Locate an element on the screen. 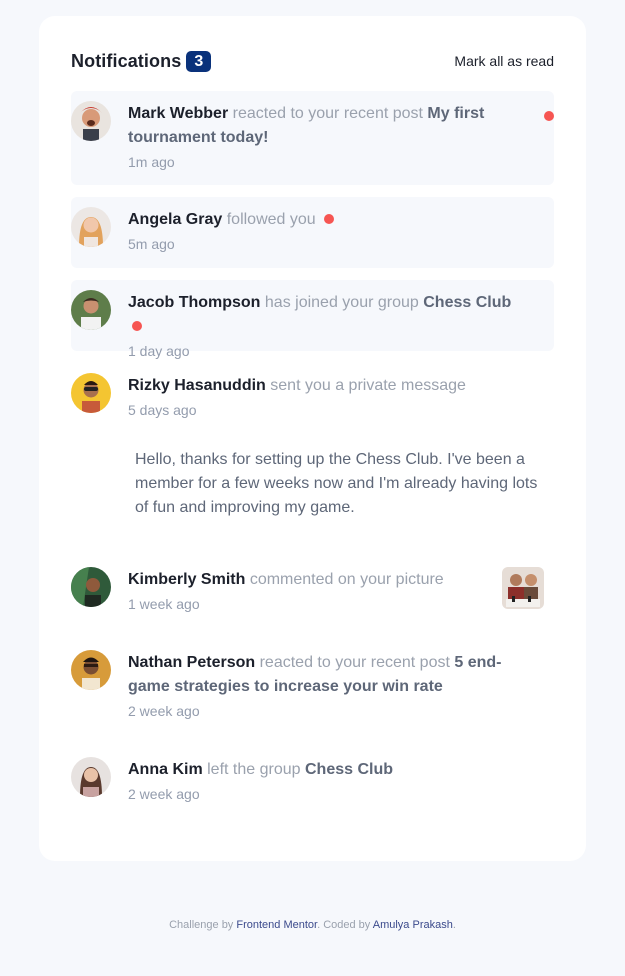  title-wrap: Notifications 3 is located at coordinates (141, 61).